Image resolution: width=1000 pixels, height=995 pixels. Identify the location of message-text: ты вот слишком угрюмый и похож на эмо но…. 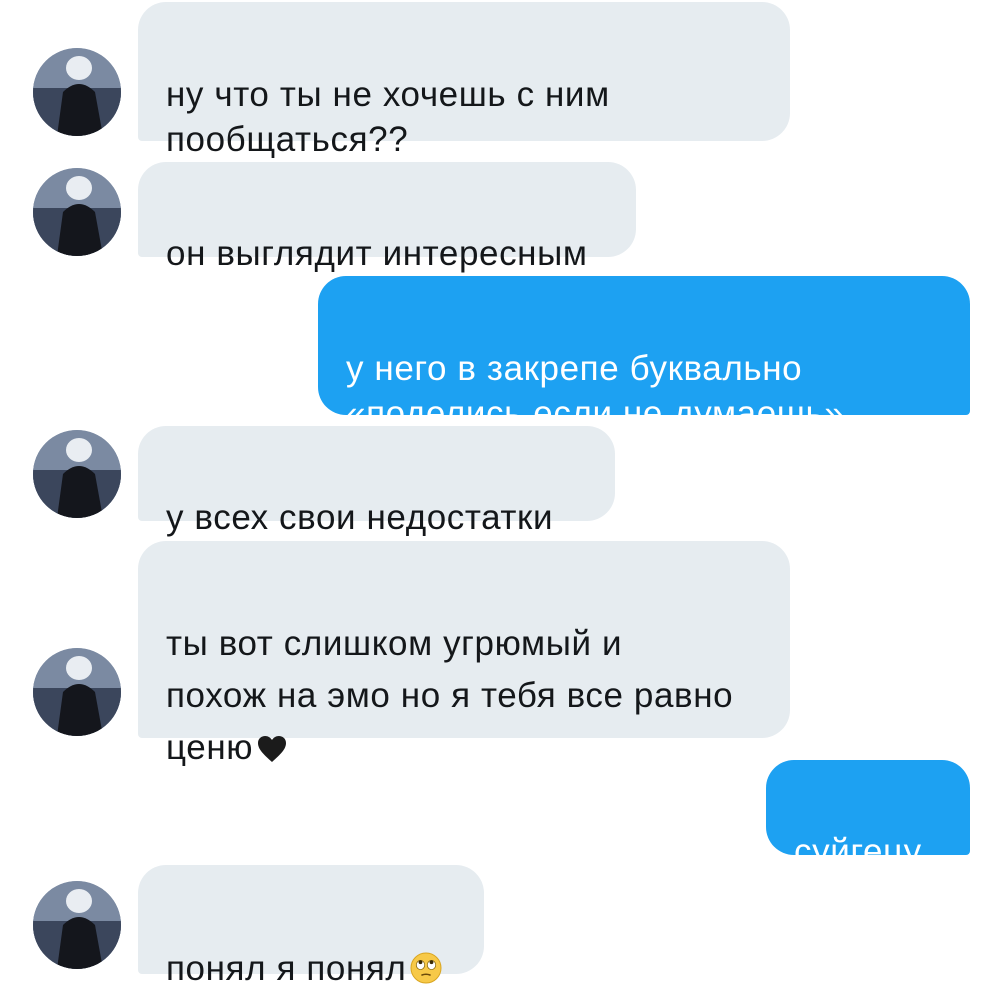
(450, 695).